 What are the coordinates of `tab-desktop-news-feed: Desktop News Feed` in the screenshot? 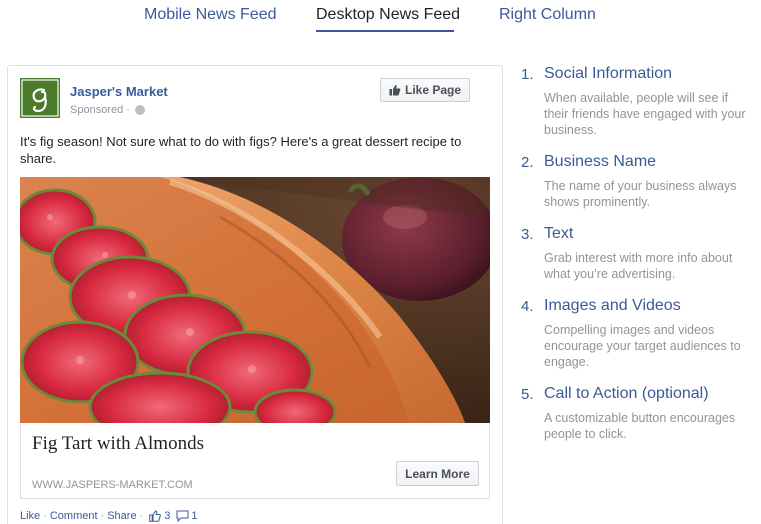 It's located at (388, 15).